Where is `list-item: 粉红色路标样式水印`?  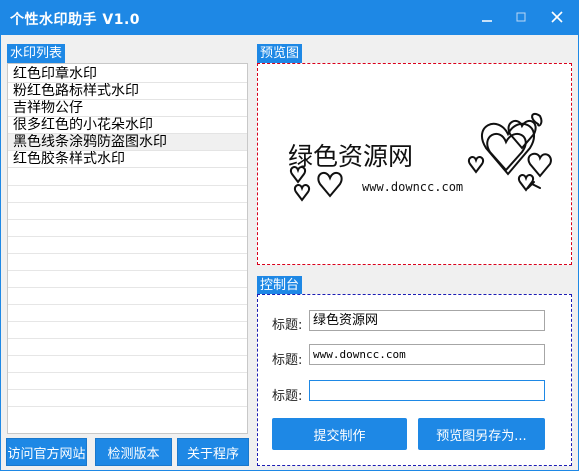
list-item: 粉红色路标样式水印 is located at coordinates (127, 91).